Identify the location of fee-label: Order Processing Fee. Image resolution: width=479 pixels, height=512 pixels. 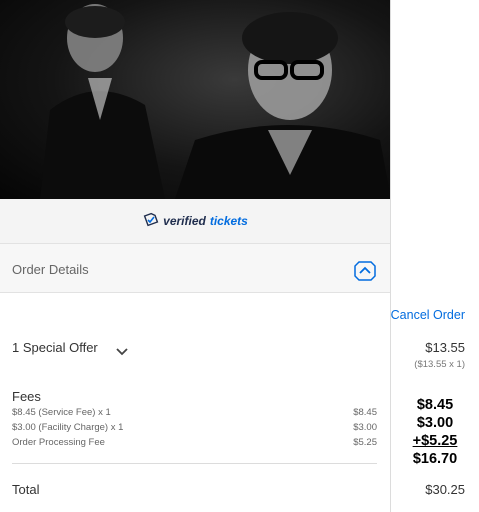
(58, 442).